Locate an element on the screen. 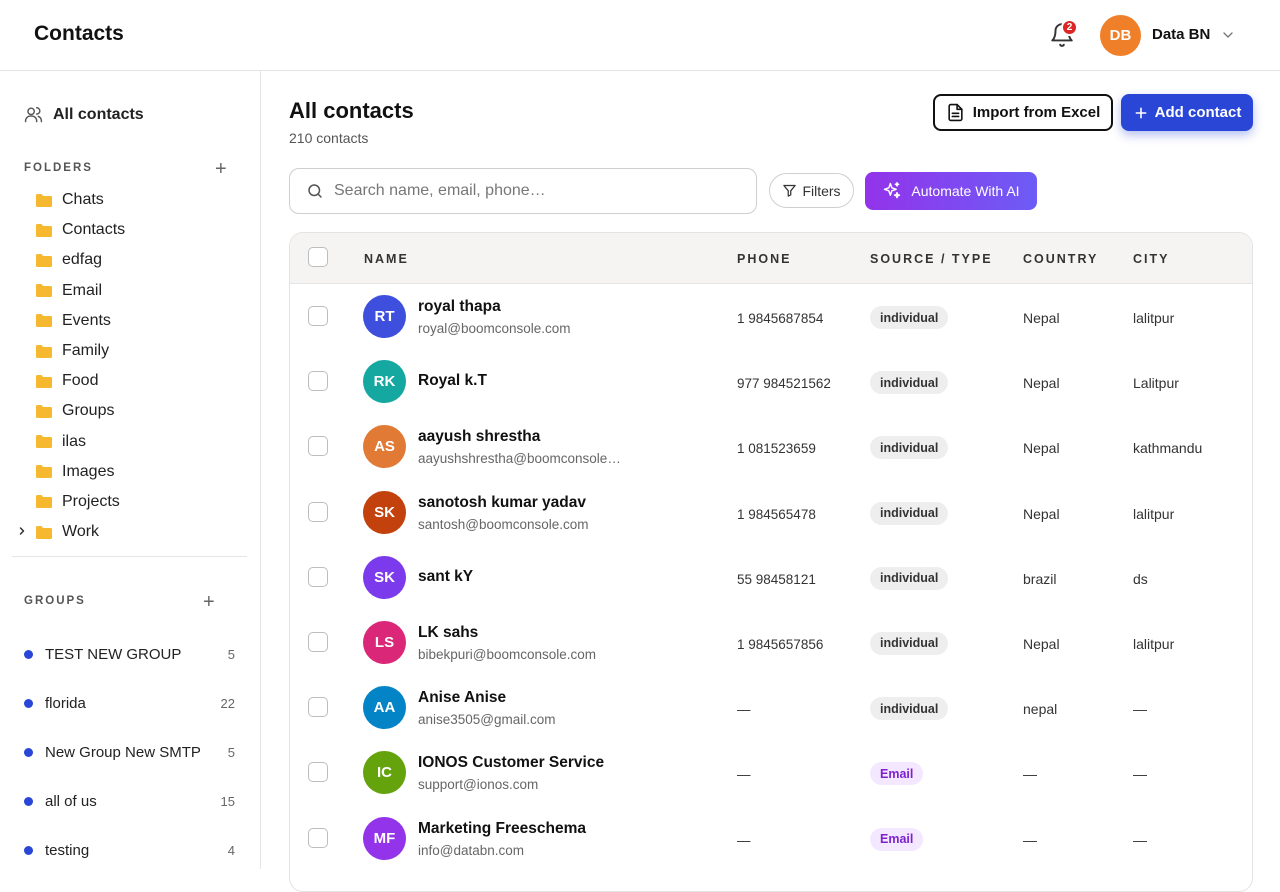 The width and height of the screenshot is (1280, 892). sidebar-divider is located at coordinates (129, 556).